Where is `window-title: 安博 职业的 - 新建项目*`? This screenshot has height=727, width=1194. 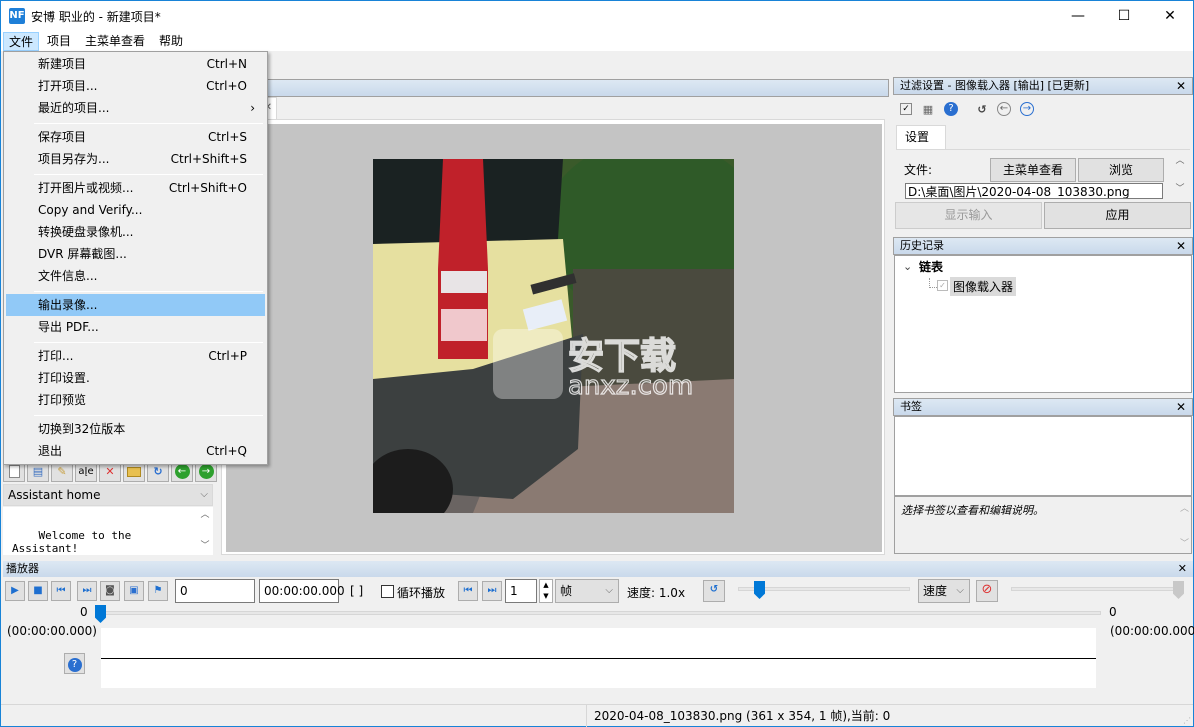
window-title: 安博 职业的 - 新建项目* is located at coordinates (96, 17).